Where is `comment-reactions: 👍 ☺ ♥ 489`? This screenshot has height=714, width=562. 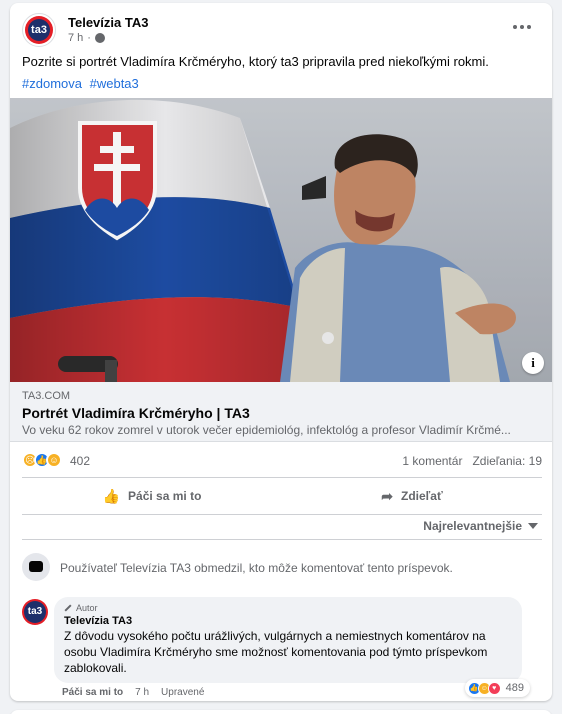
comment-reactions: 👍 ☺ ♥ 489 is located at coordinates (497, 688).